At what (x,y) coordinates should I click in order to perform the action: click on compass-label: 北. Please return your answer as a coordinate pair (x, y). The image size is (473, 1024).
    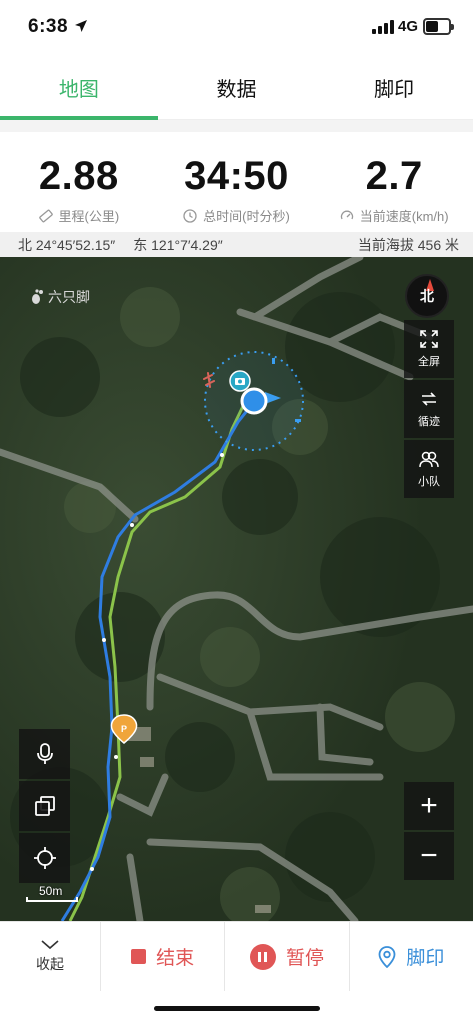
    Looking at the image, I should click on (427, 296).